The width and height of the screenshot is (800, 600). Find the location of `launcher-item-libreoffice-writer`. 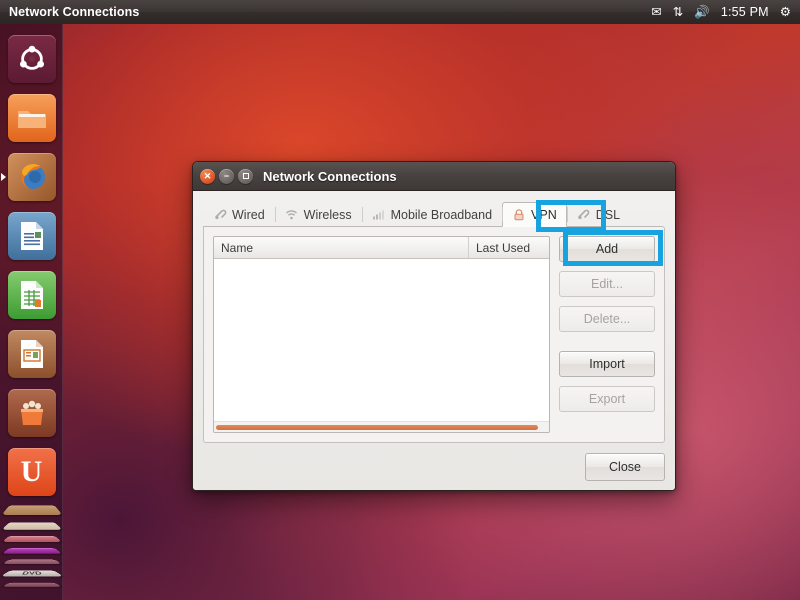

launcher-item-libreoffice-writer is located at coordinates (31, 235).